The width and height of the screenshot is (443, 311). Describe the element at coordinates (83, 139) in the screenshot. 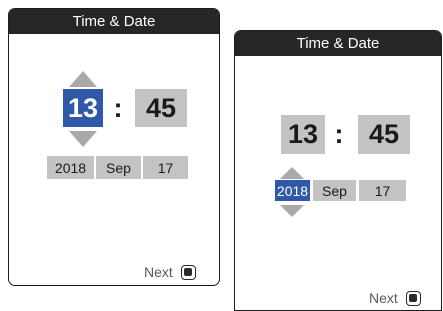

I see `hour-down-arrow-icon` at that location.